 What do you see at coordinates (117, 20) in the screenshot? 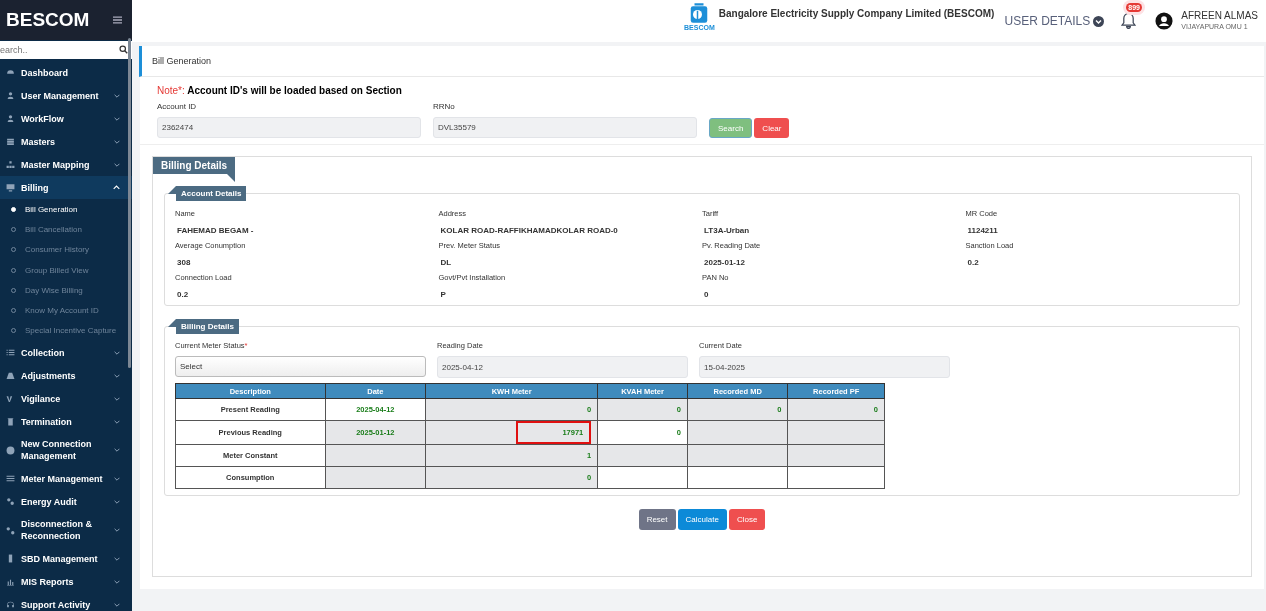
I see `menu-icon` at bounding box center [117, 20].